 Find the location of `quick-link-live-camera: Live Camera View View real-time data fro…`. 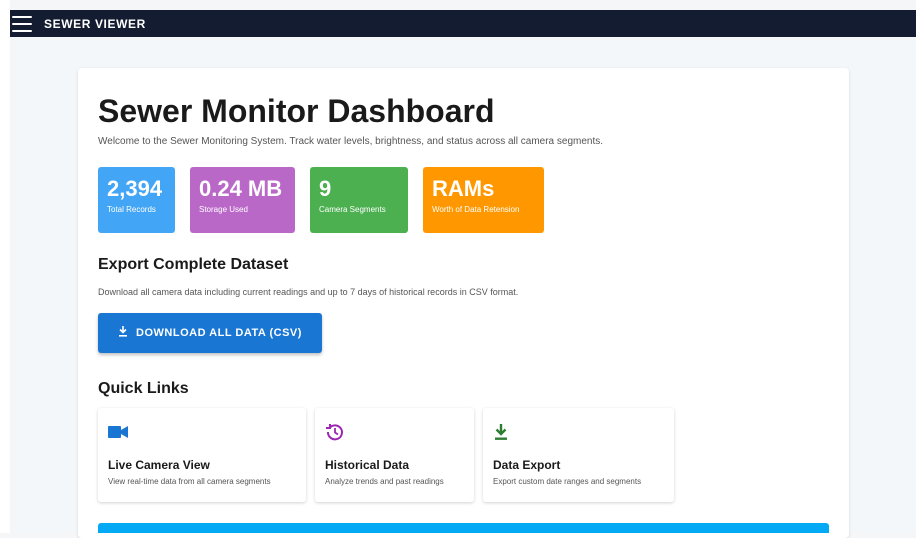

quick-link-live-camera: Live Camera View View real-time data fro… is located at coordinates (202, 455).